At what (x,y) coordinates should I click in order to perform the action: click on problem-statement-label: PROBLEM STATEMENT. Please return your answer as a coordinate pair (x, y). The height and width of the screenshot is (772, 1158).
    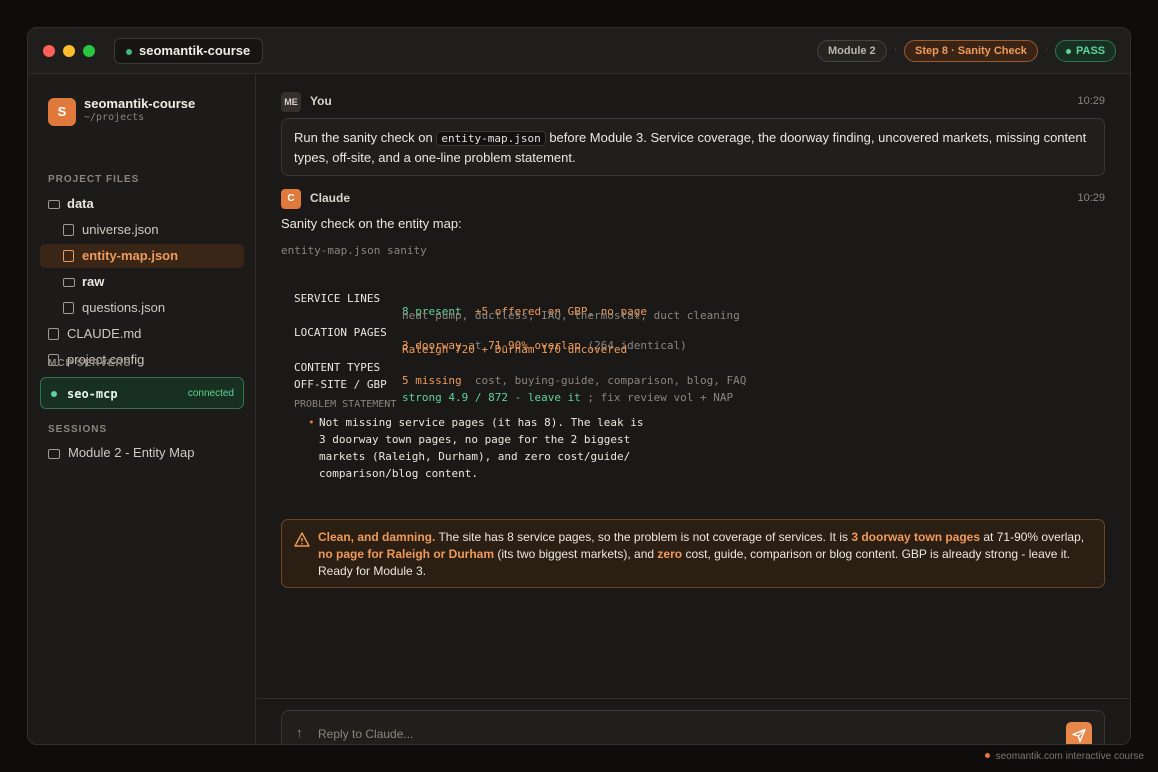
    Looking at the image, I should click on (345, 404).